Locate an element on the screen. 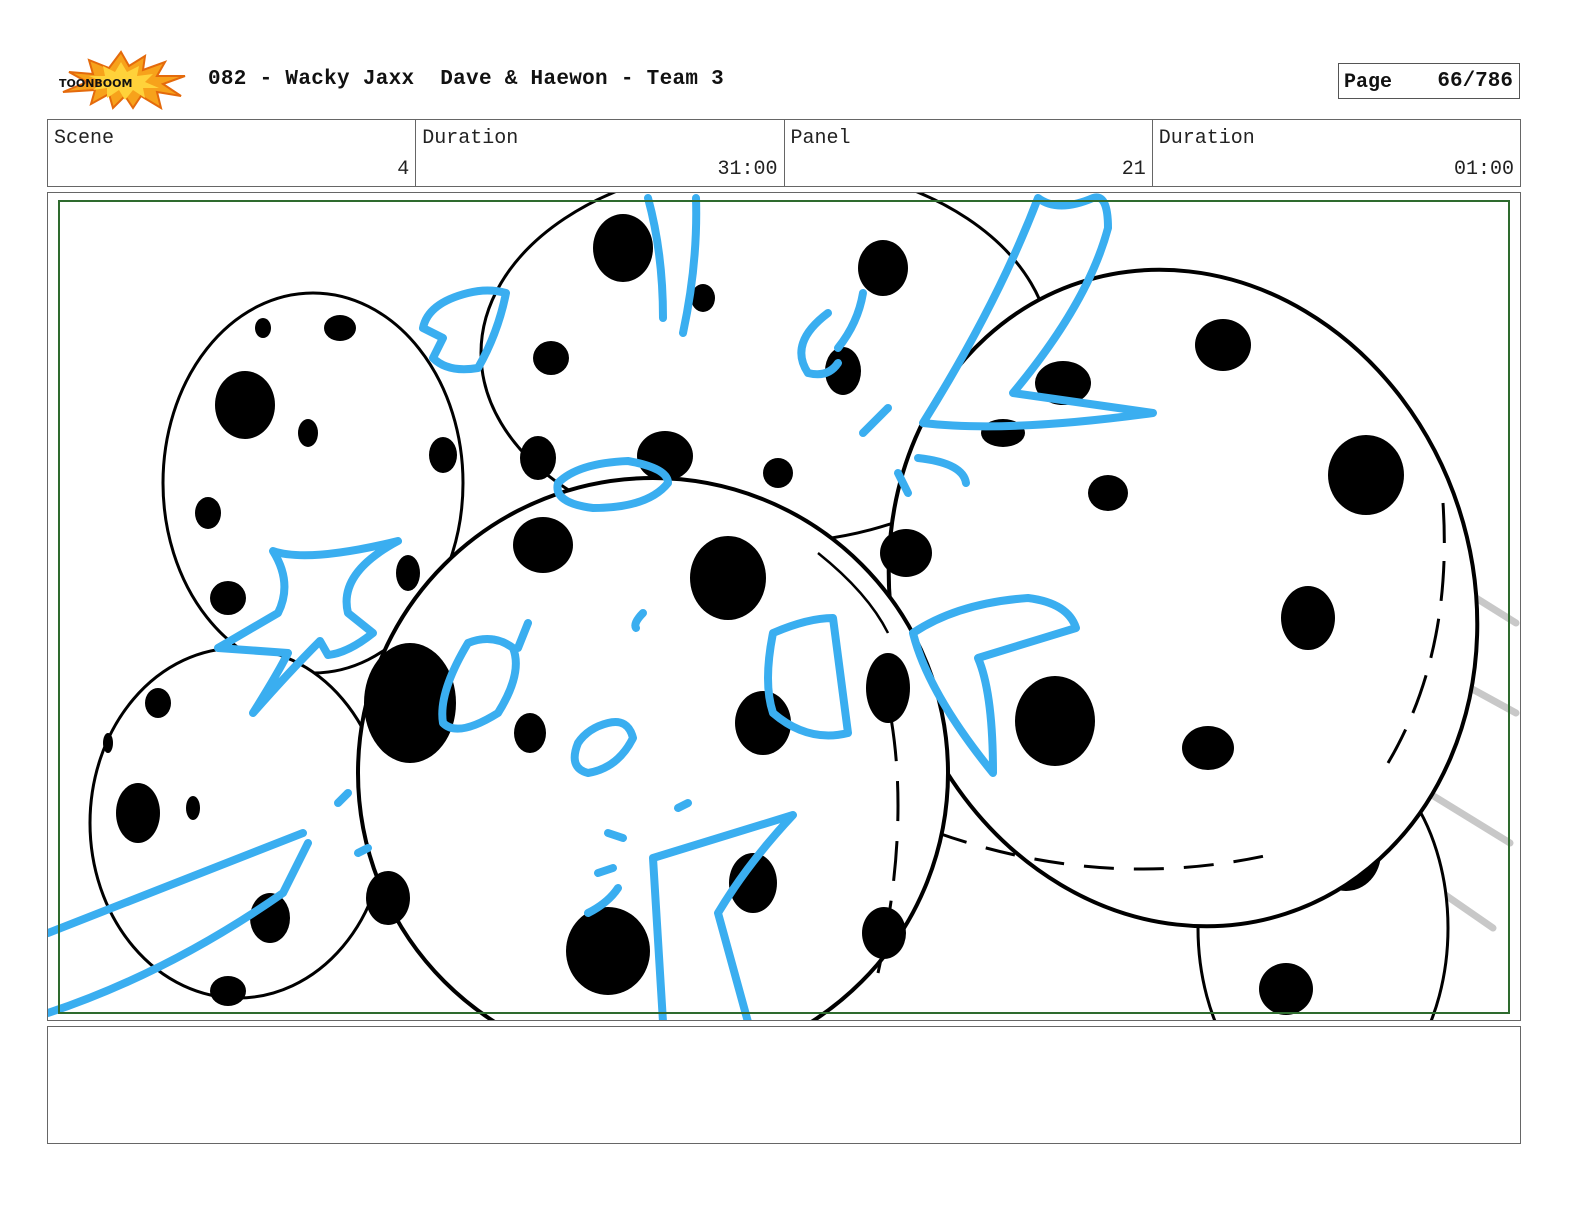  toonboom-logo: TOONBOOM is located at coordinates (122, 80).